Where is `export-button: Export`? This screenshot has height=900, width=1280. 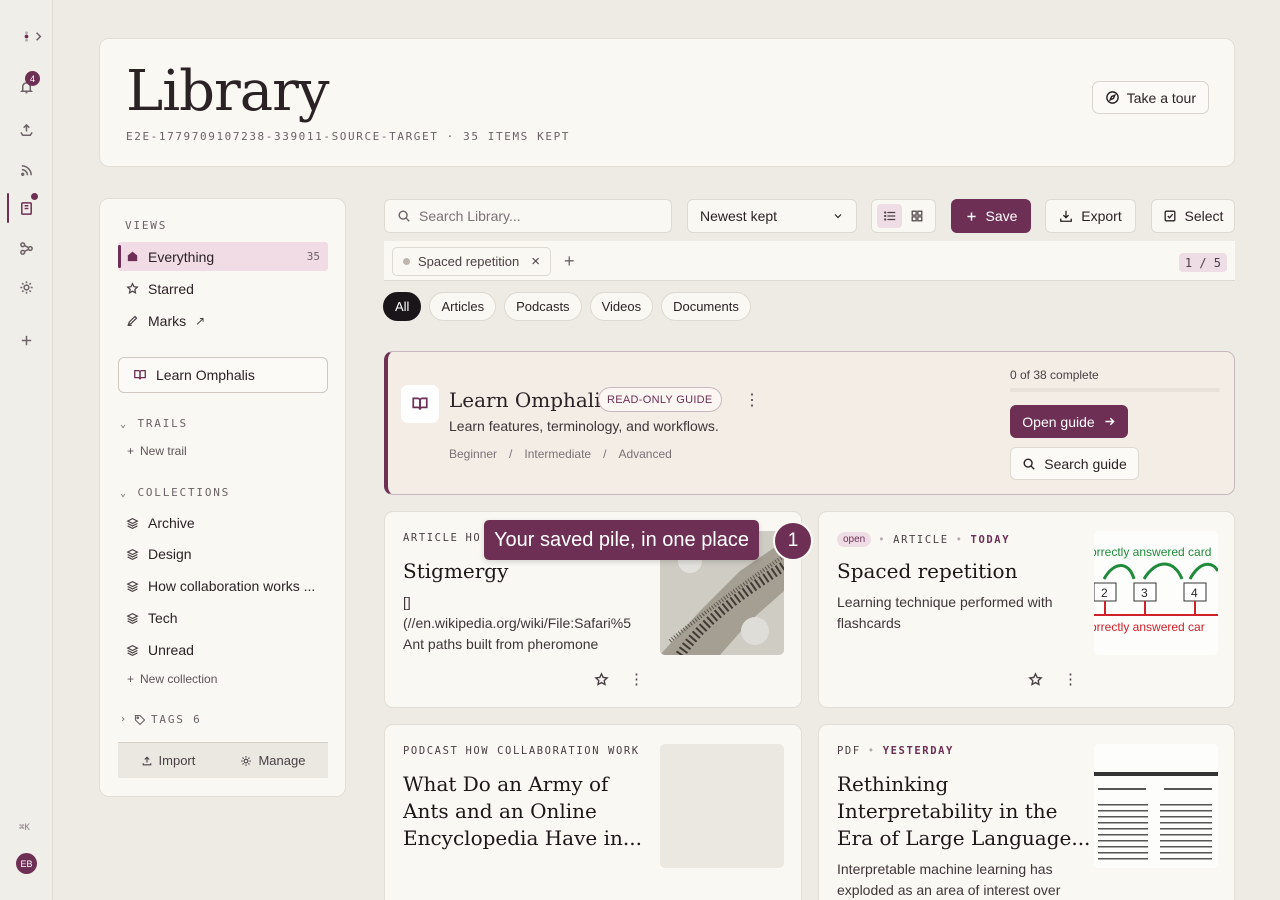
export-button: Export is located at coordinates (1090, 216).